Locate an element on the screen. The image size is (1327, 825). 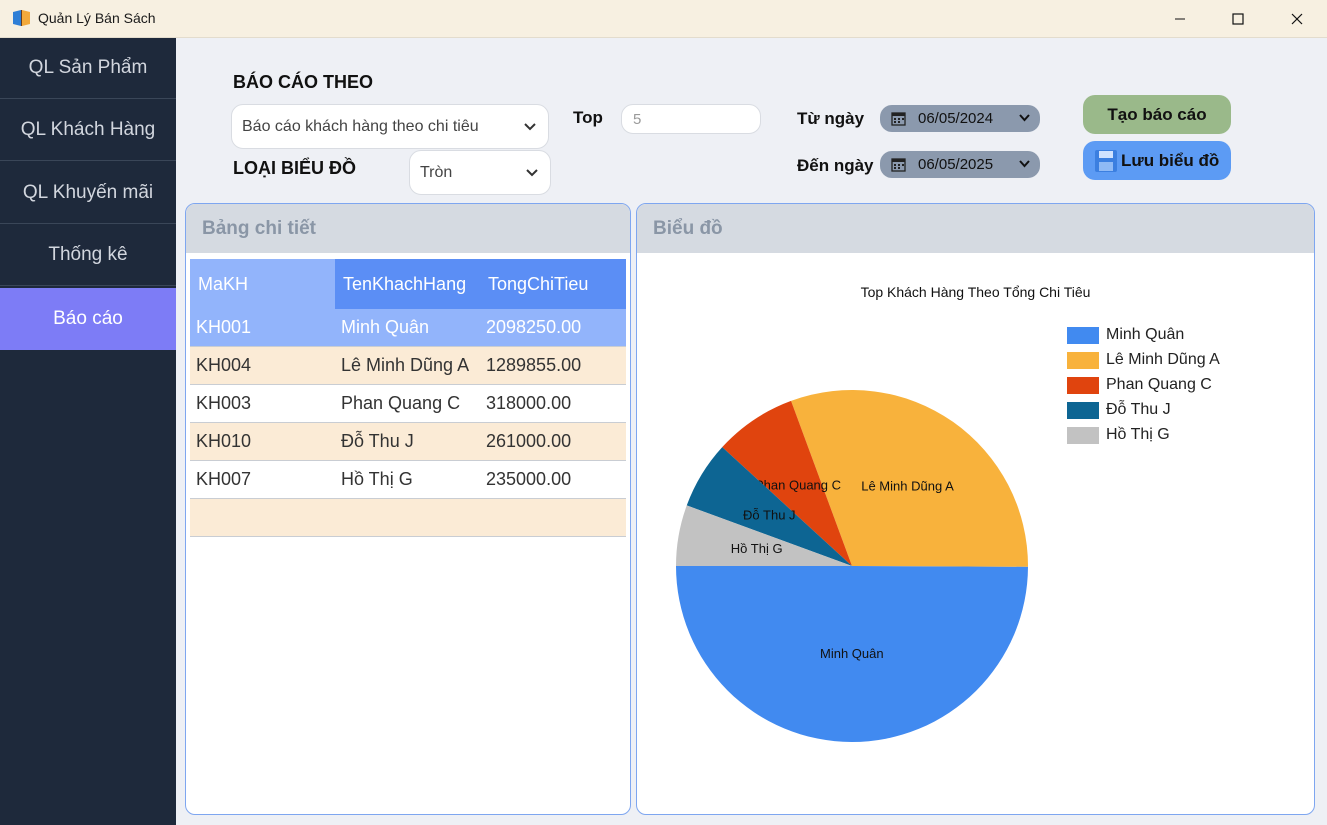
legend-item: Minh Quân is located at coordinates (1125, 335).